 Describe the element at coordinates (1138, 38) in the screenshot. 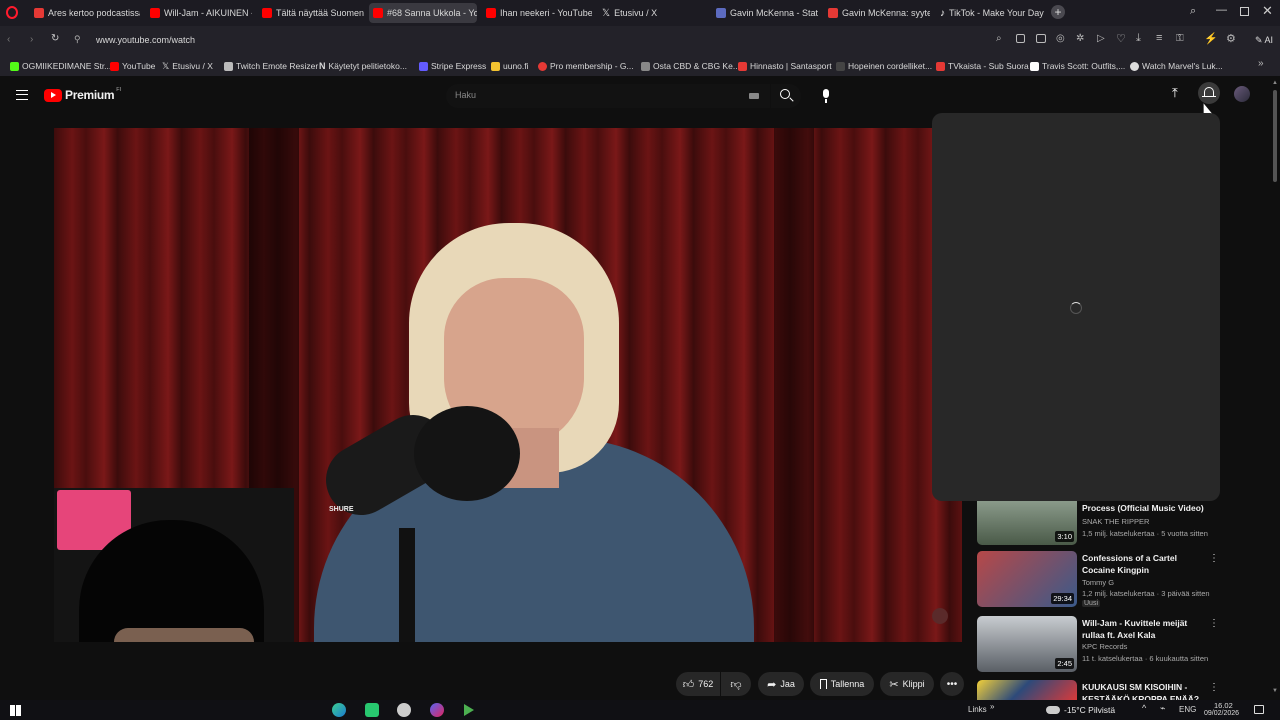

I see `download-icon: ⤓` at that location.